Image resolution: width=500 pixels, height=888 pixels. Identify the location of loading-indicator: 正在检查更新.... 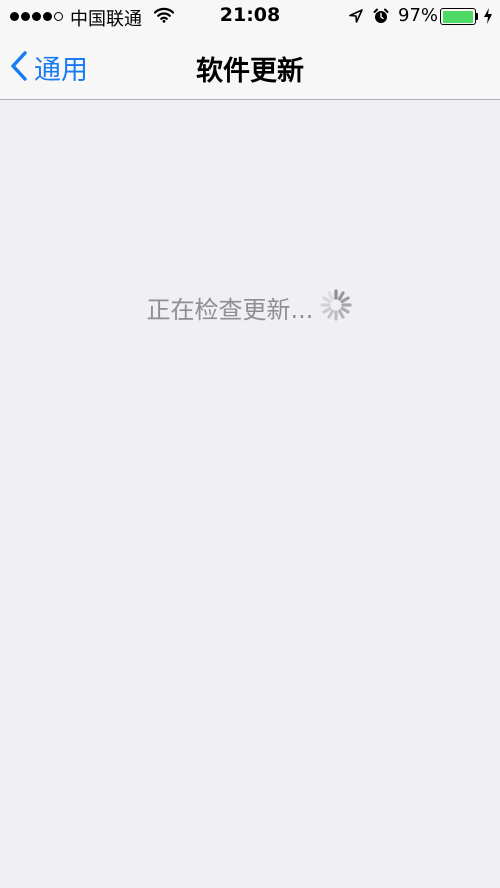
(250, 307).